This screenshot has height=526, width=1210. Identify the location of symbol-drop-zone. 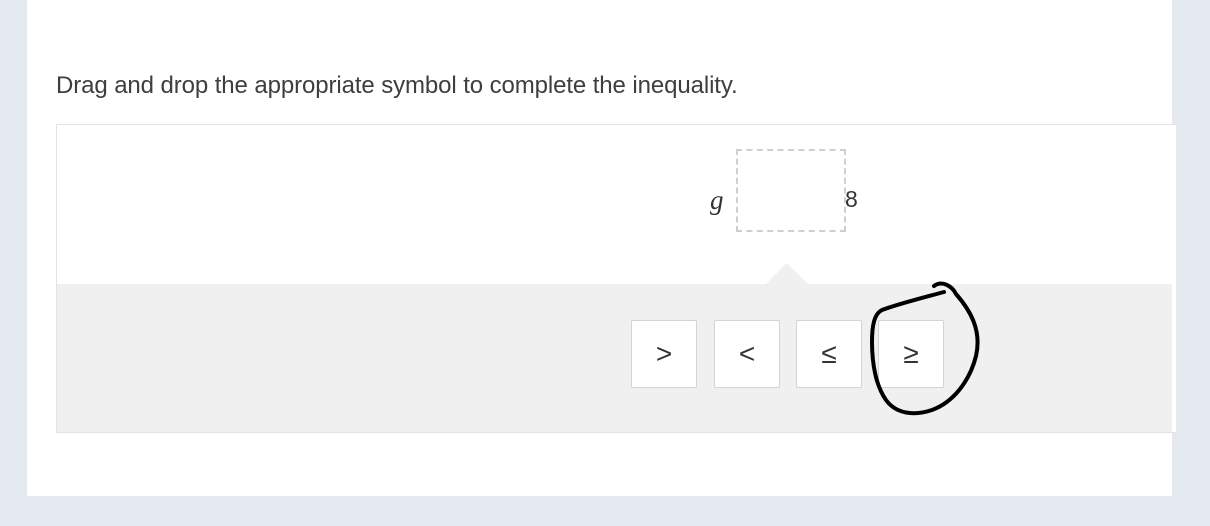
(791, 190).